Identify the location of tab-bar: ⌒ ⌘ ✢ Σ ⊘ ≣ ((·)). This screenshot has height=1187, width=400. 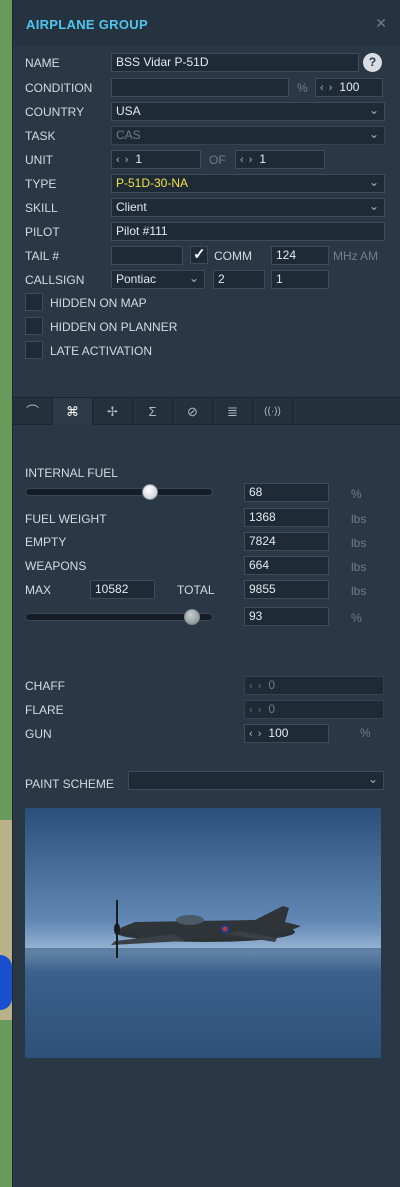
(206, 411).